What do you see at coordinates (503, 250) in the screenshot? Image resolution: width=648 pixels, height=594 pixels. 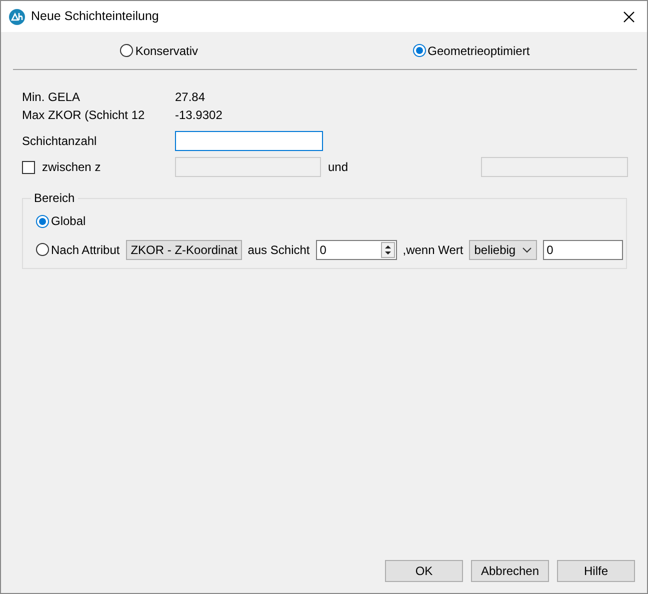 I see `dropdown: beliebig` at bounding box center [503, 250].